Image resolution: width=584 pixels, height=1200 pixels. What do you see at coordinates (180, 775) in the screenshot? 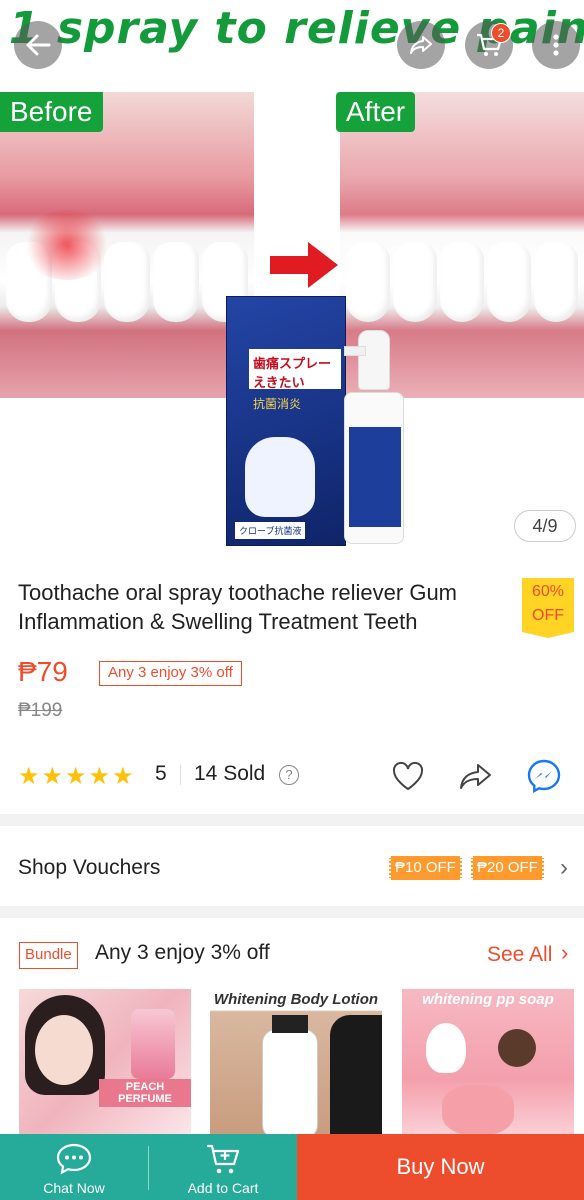
I see `divider` at bounding box center [180, 775].